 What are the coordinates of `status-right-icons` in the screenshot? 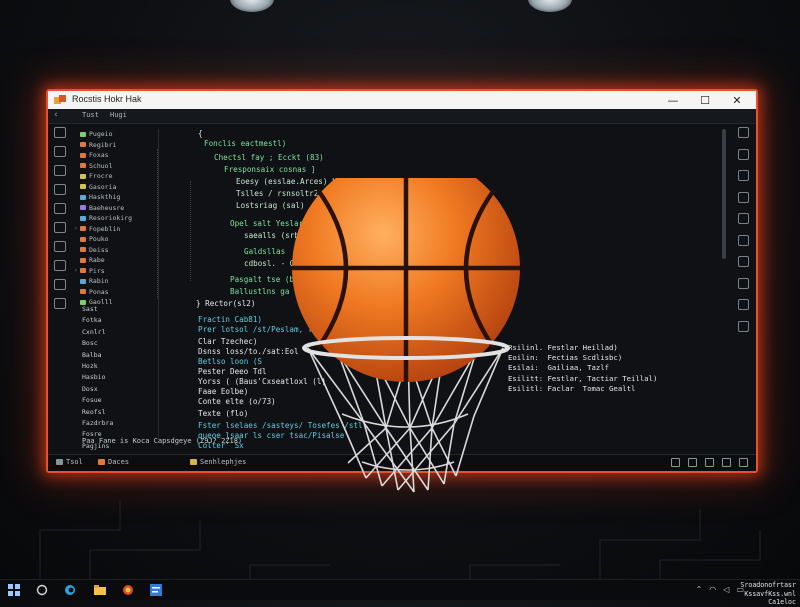 It's located at (709, 462).